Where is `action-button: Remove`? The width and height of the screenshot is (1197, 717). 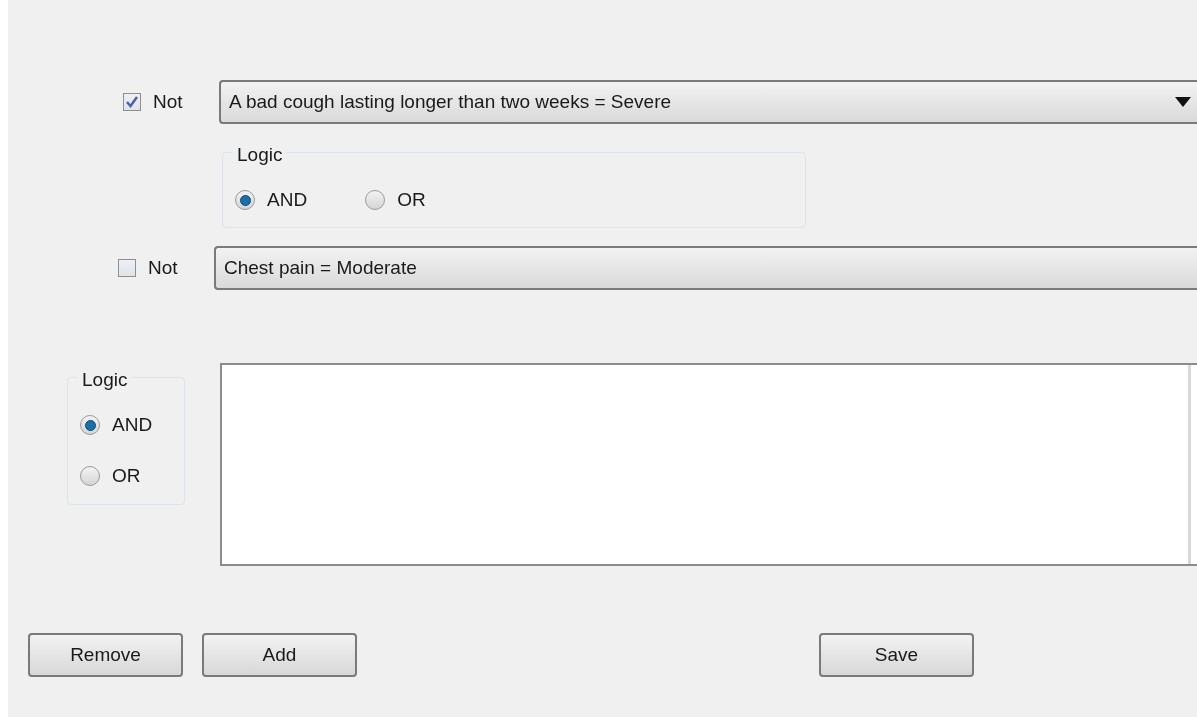 action-button: Remove is located at coordinates (105, 655).